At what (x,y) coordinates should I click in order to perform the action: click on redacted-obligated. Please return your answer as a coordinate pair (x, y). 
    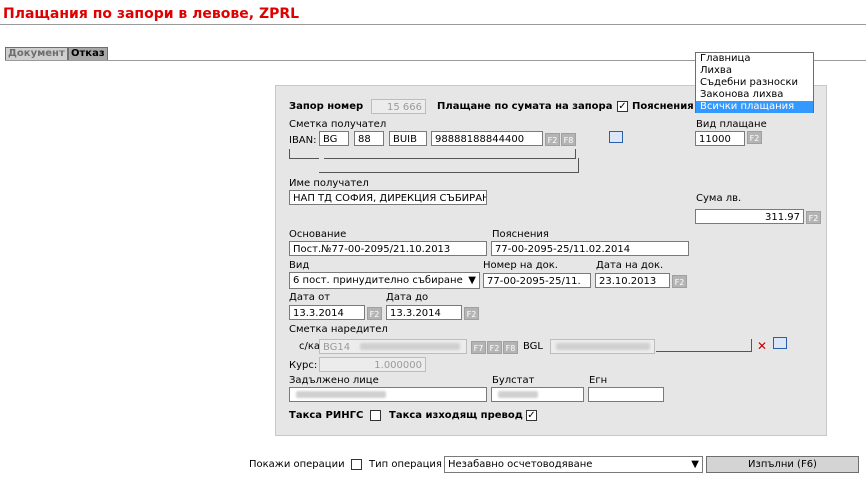
    Looking at the image, I should click on (341, 394).